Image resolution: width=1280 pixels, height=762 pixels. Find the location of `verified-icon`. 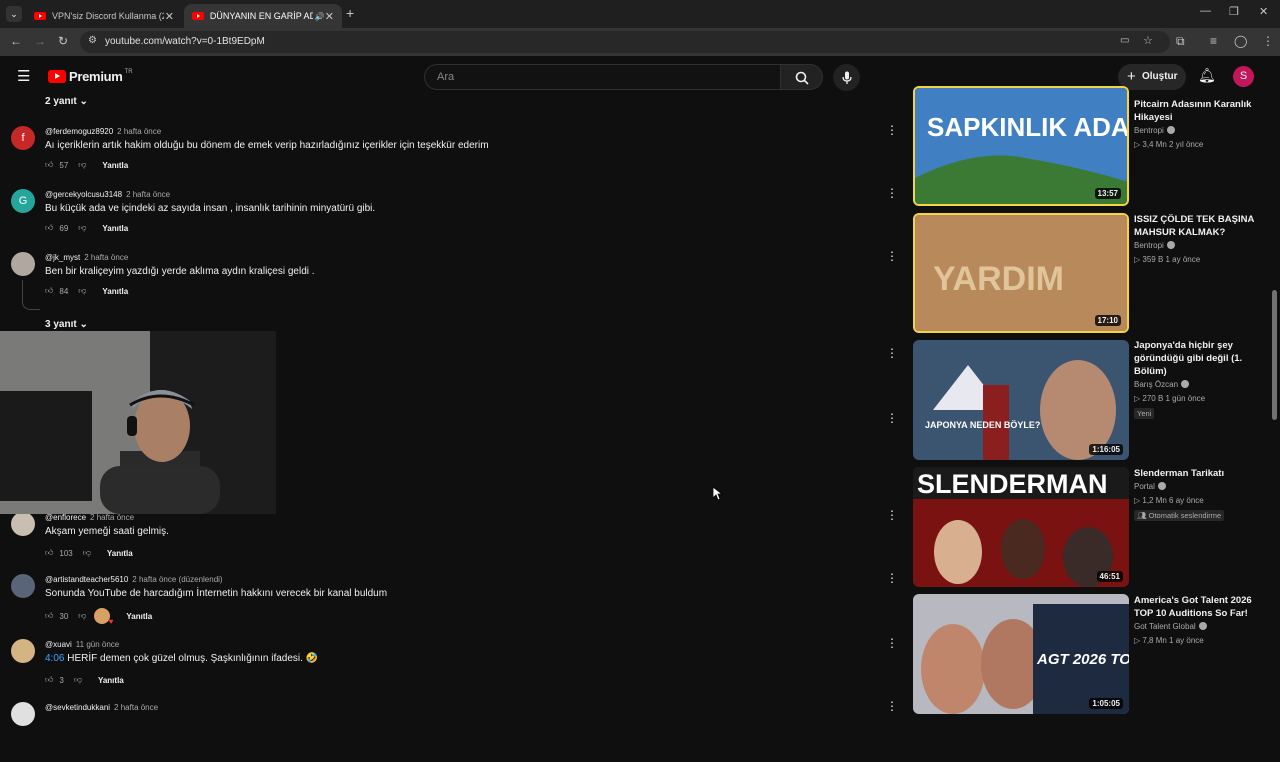

verified-icon is located at coordinates (1161, 486).